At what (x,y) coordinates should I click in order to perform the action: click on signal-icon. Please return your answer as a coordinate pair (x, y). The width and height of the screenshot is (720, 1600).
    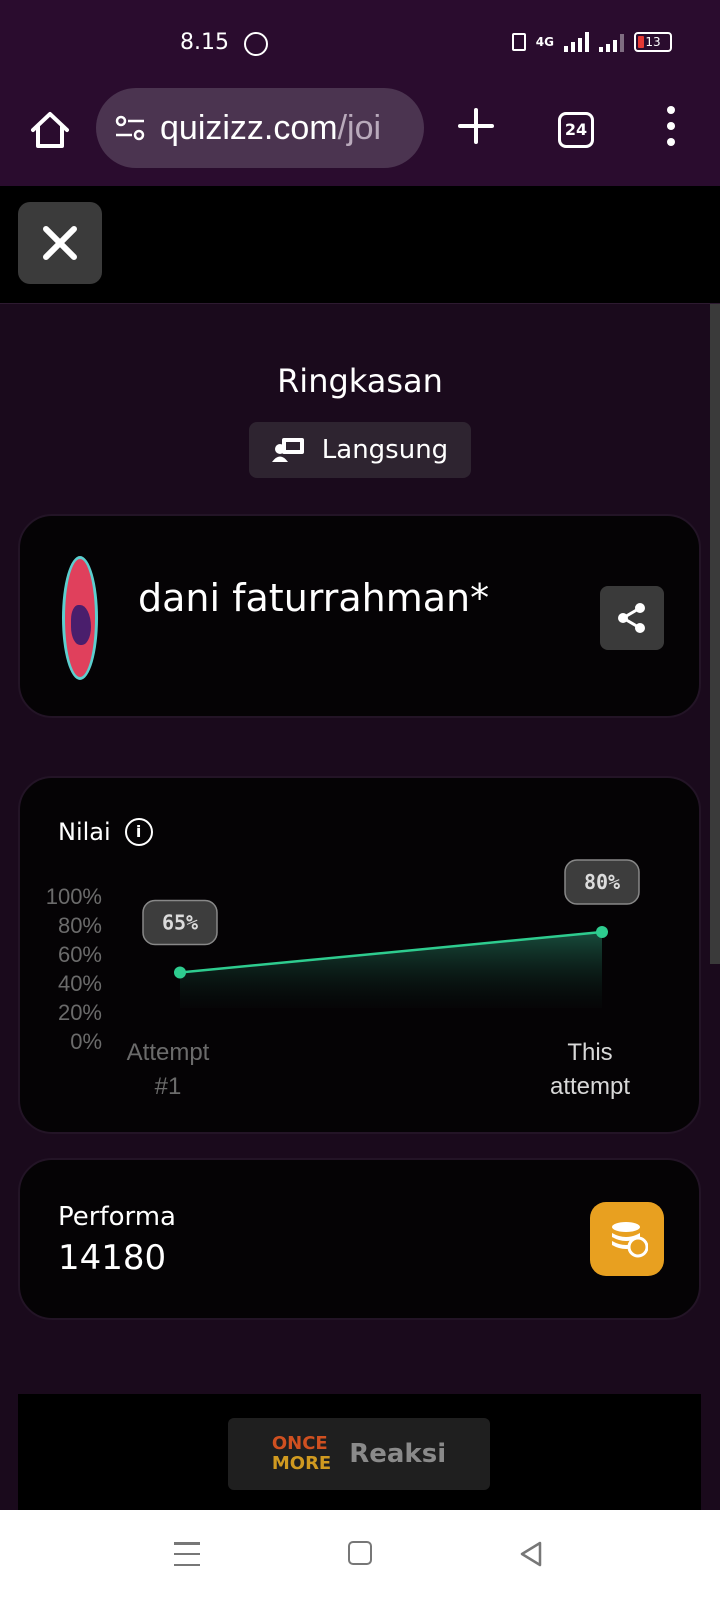
    Looking at the image, I should click on (576, 42).